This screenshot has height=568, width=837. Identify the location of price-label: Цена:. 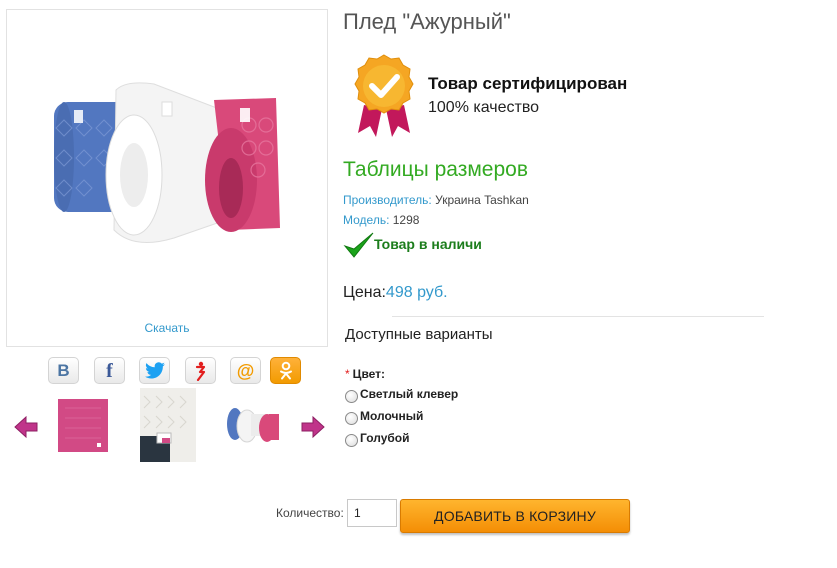
(364, 292).